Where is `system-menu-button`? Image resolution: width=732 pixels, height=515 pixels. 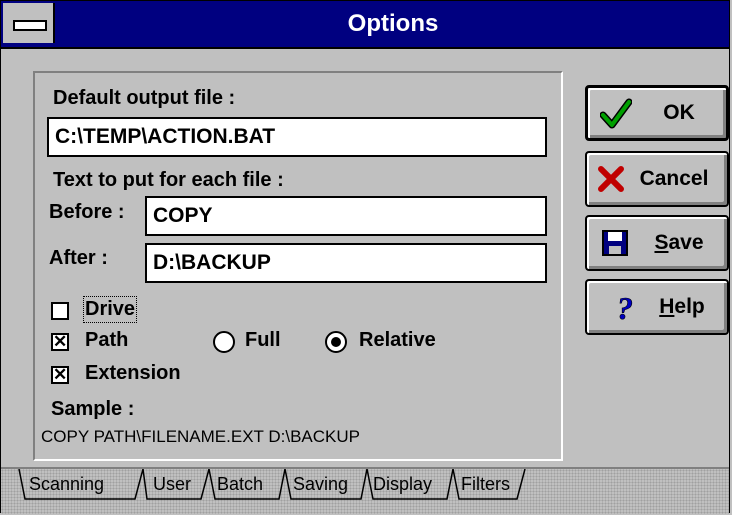 system-menu-button is located at coordinates (29, 23).